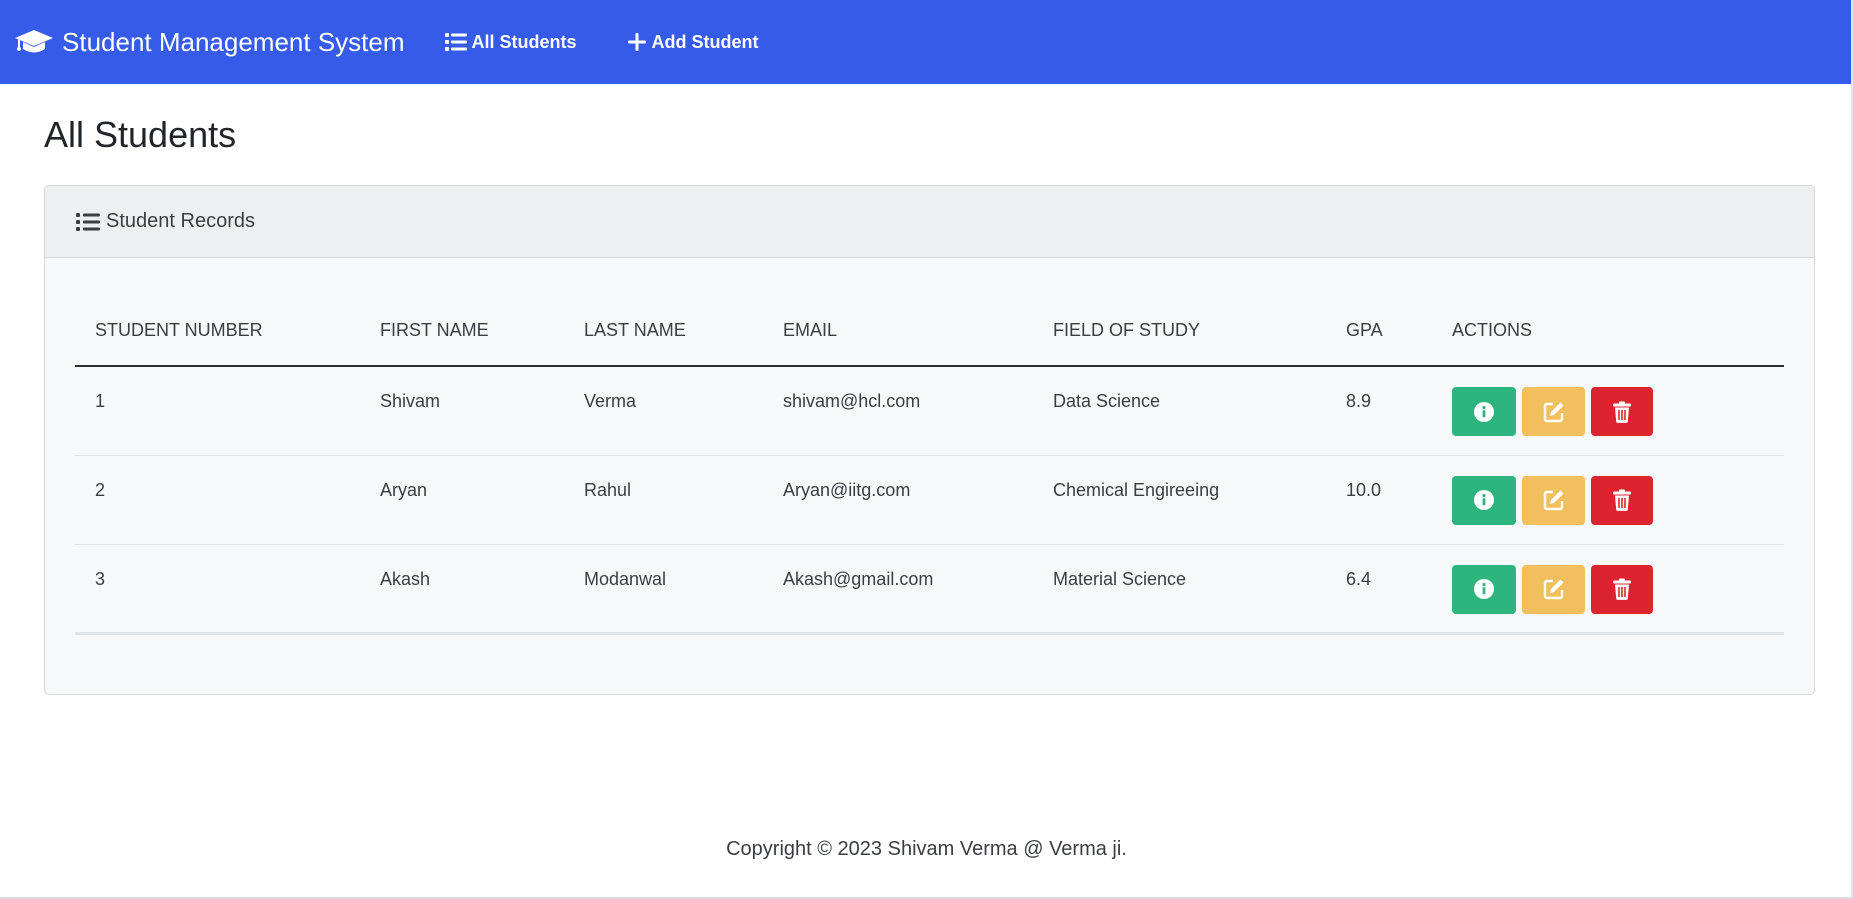 The height and width of the screenshot is (899, 1853). What do you see at coordinates (663, 589) in the screenshot?
I see `cell-last-name: Modanwal` at bounding box center [663, 589].